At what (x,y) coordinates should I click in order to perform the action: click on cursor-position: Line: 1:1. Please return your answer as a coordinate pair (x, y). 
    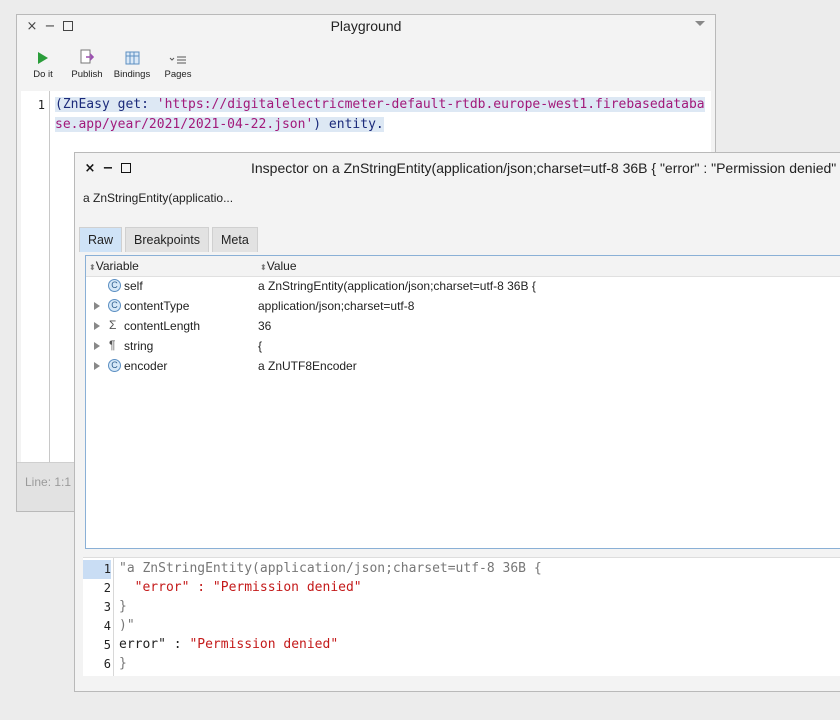
    Looking at the image, I should click on (48, 482).